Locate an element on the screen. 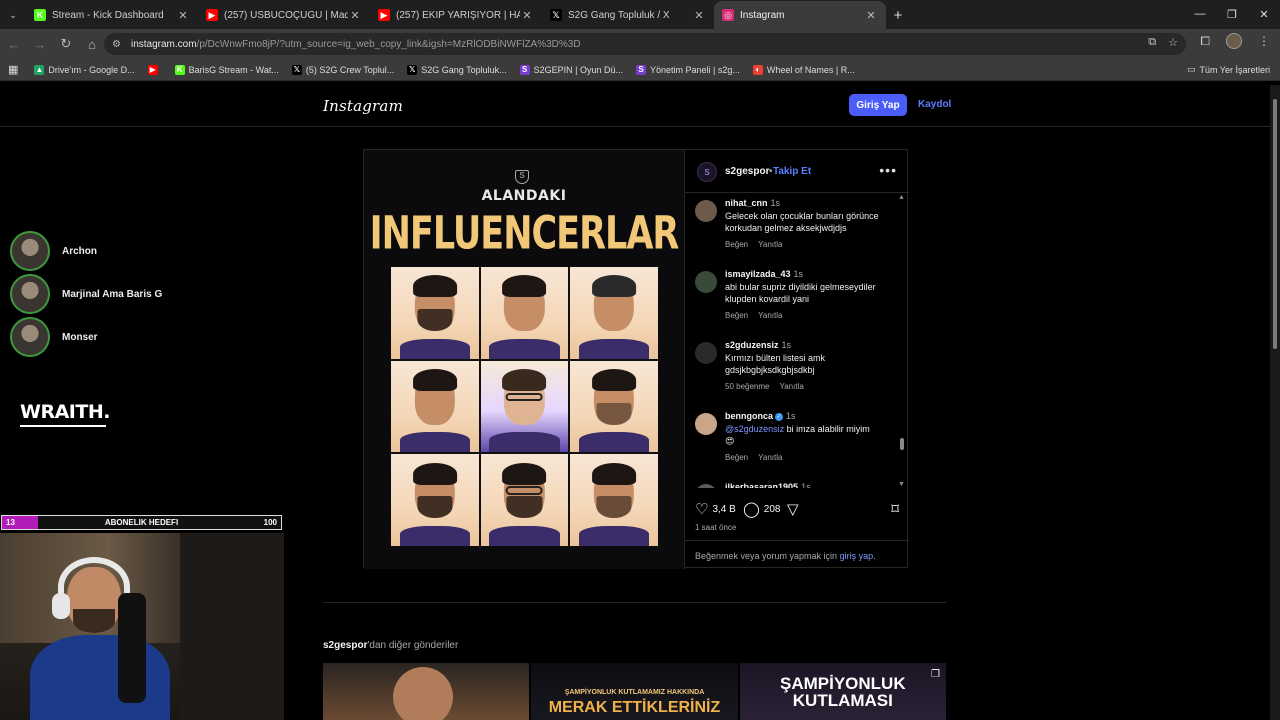 The width and height of the screenshot is (1280, 720). post-thumbnail: ŞAMPİYONLUK KUTLAMASI ❐ is located at coordinates (842, 691).